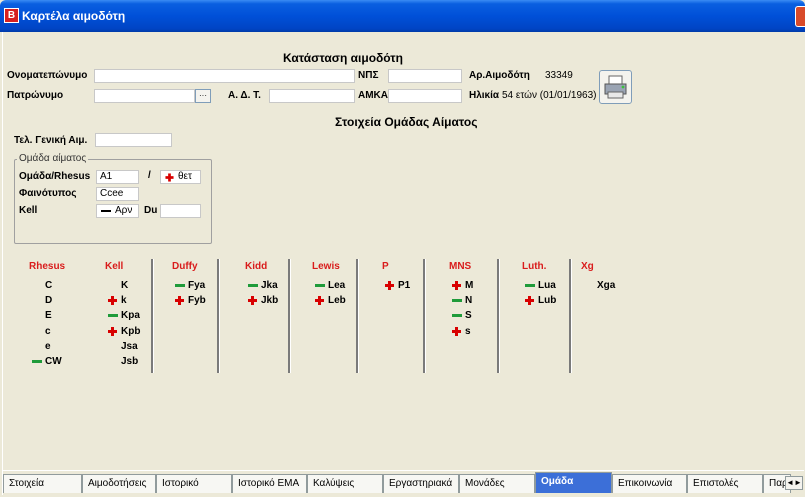  I want to click on tab-scroll-buttons: ◄►, so click(794, 483).